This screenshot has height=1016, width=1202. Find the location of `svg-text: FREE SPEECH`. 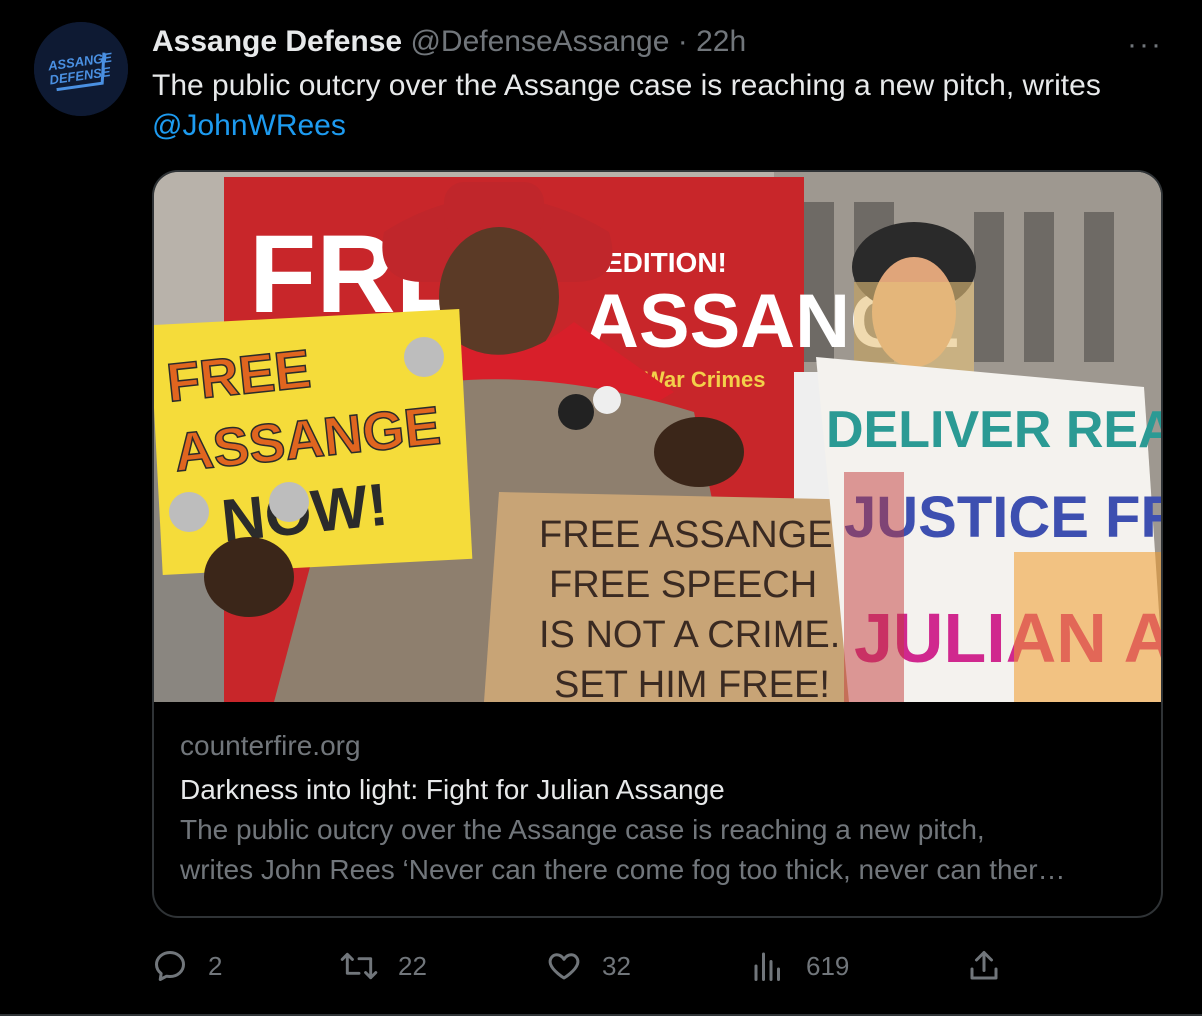

svg-text: FREE SPEECH is located at coordinates (683, 585).